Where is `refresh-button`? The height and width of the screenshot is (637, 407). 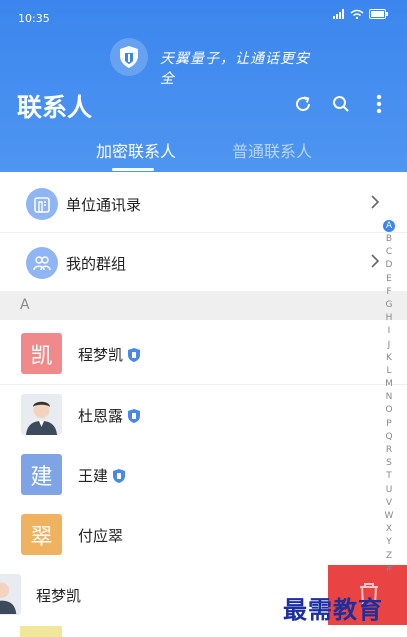 refresh-button is located at coordinates (303, 104).